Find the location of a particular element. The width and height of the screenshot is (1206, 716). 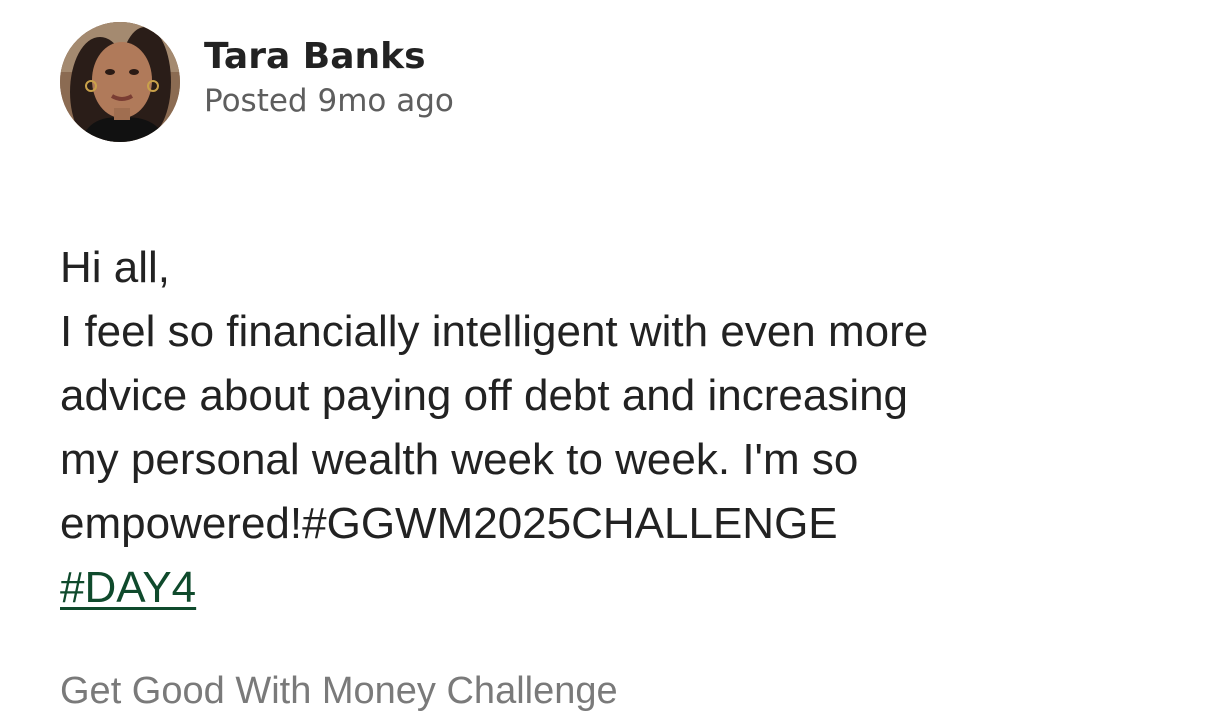

avatar is located at coordinates (120, 82).